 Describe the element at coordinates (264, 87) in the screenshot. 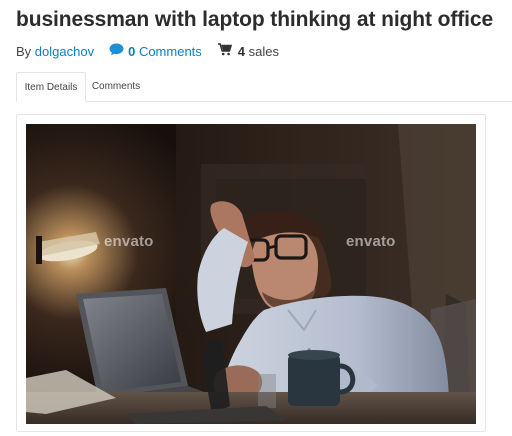

I see `item-tabs: Item Details Comments` at that location.